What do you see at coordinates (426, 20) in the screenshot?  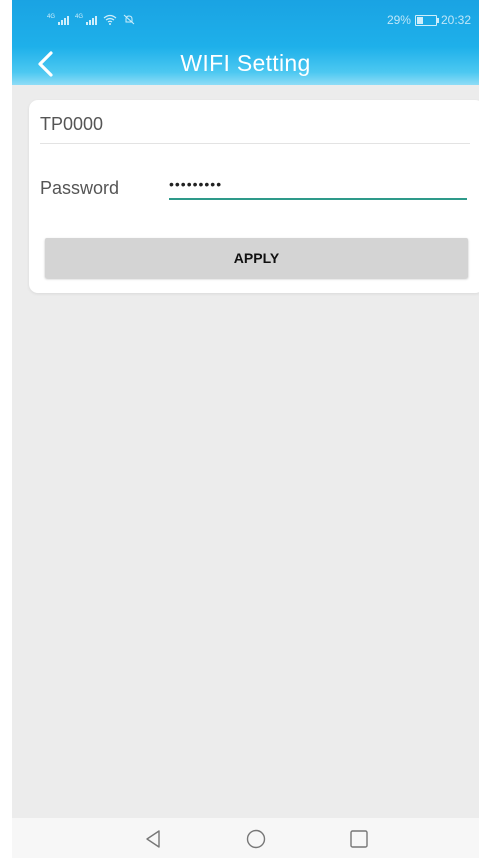 I see `battery-icon` at bounding box center [426, 20].